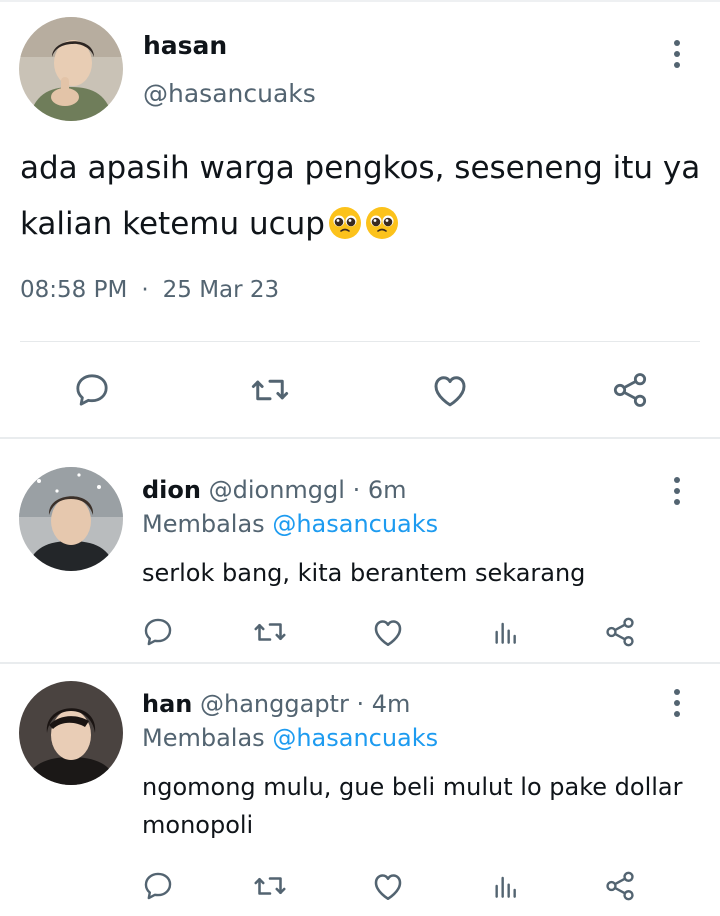 This screenshot has width=720, height=916. What do you see at coordinates (171, 490) in the screenshot?
I see `reply-author-name: dion` at bounding box center [171, 490].